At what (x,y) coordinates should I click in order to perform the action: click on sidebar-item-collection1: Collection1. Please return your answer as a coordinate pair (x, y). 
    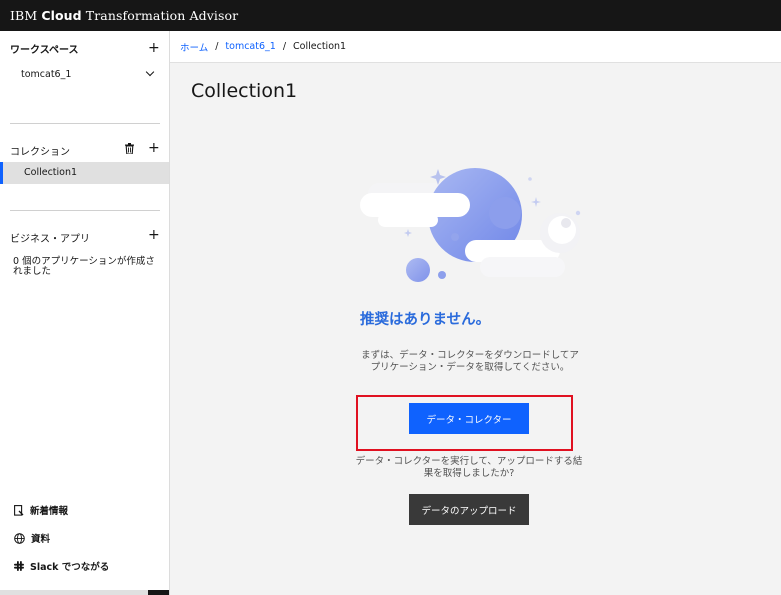
    Looking at the image, I should click on (84, 173).